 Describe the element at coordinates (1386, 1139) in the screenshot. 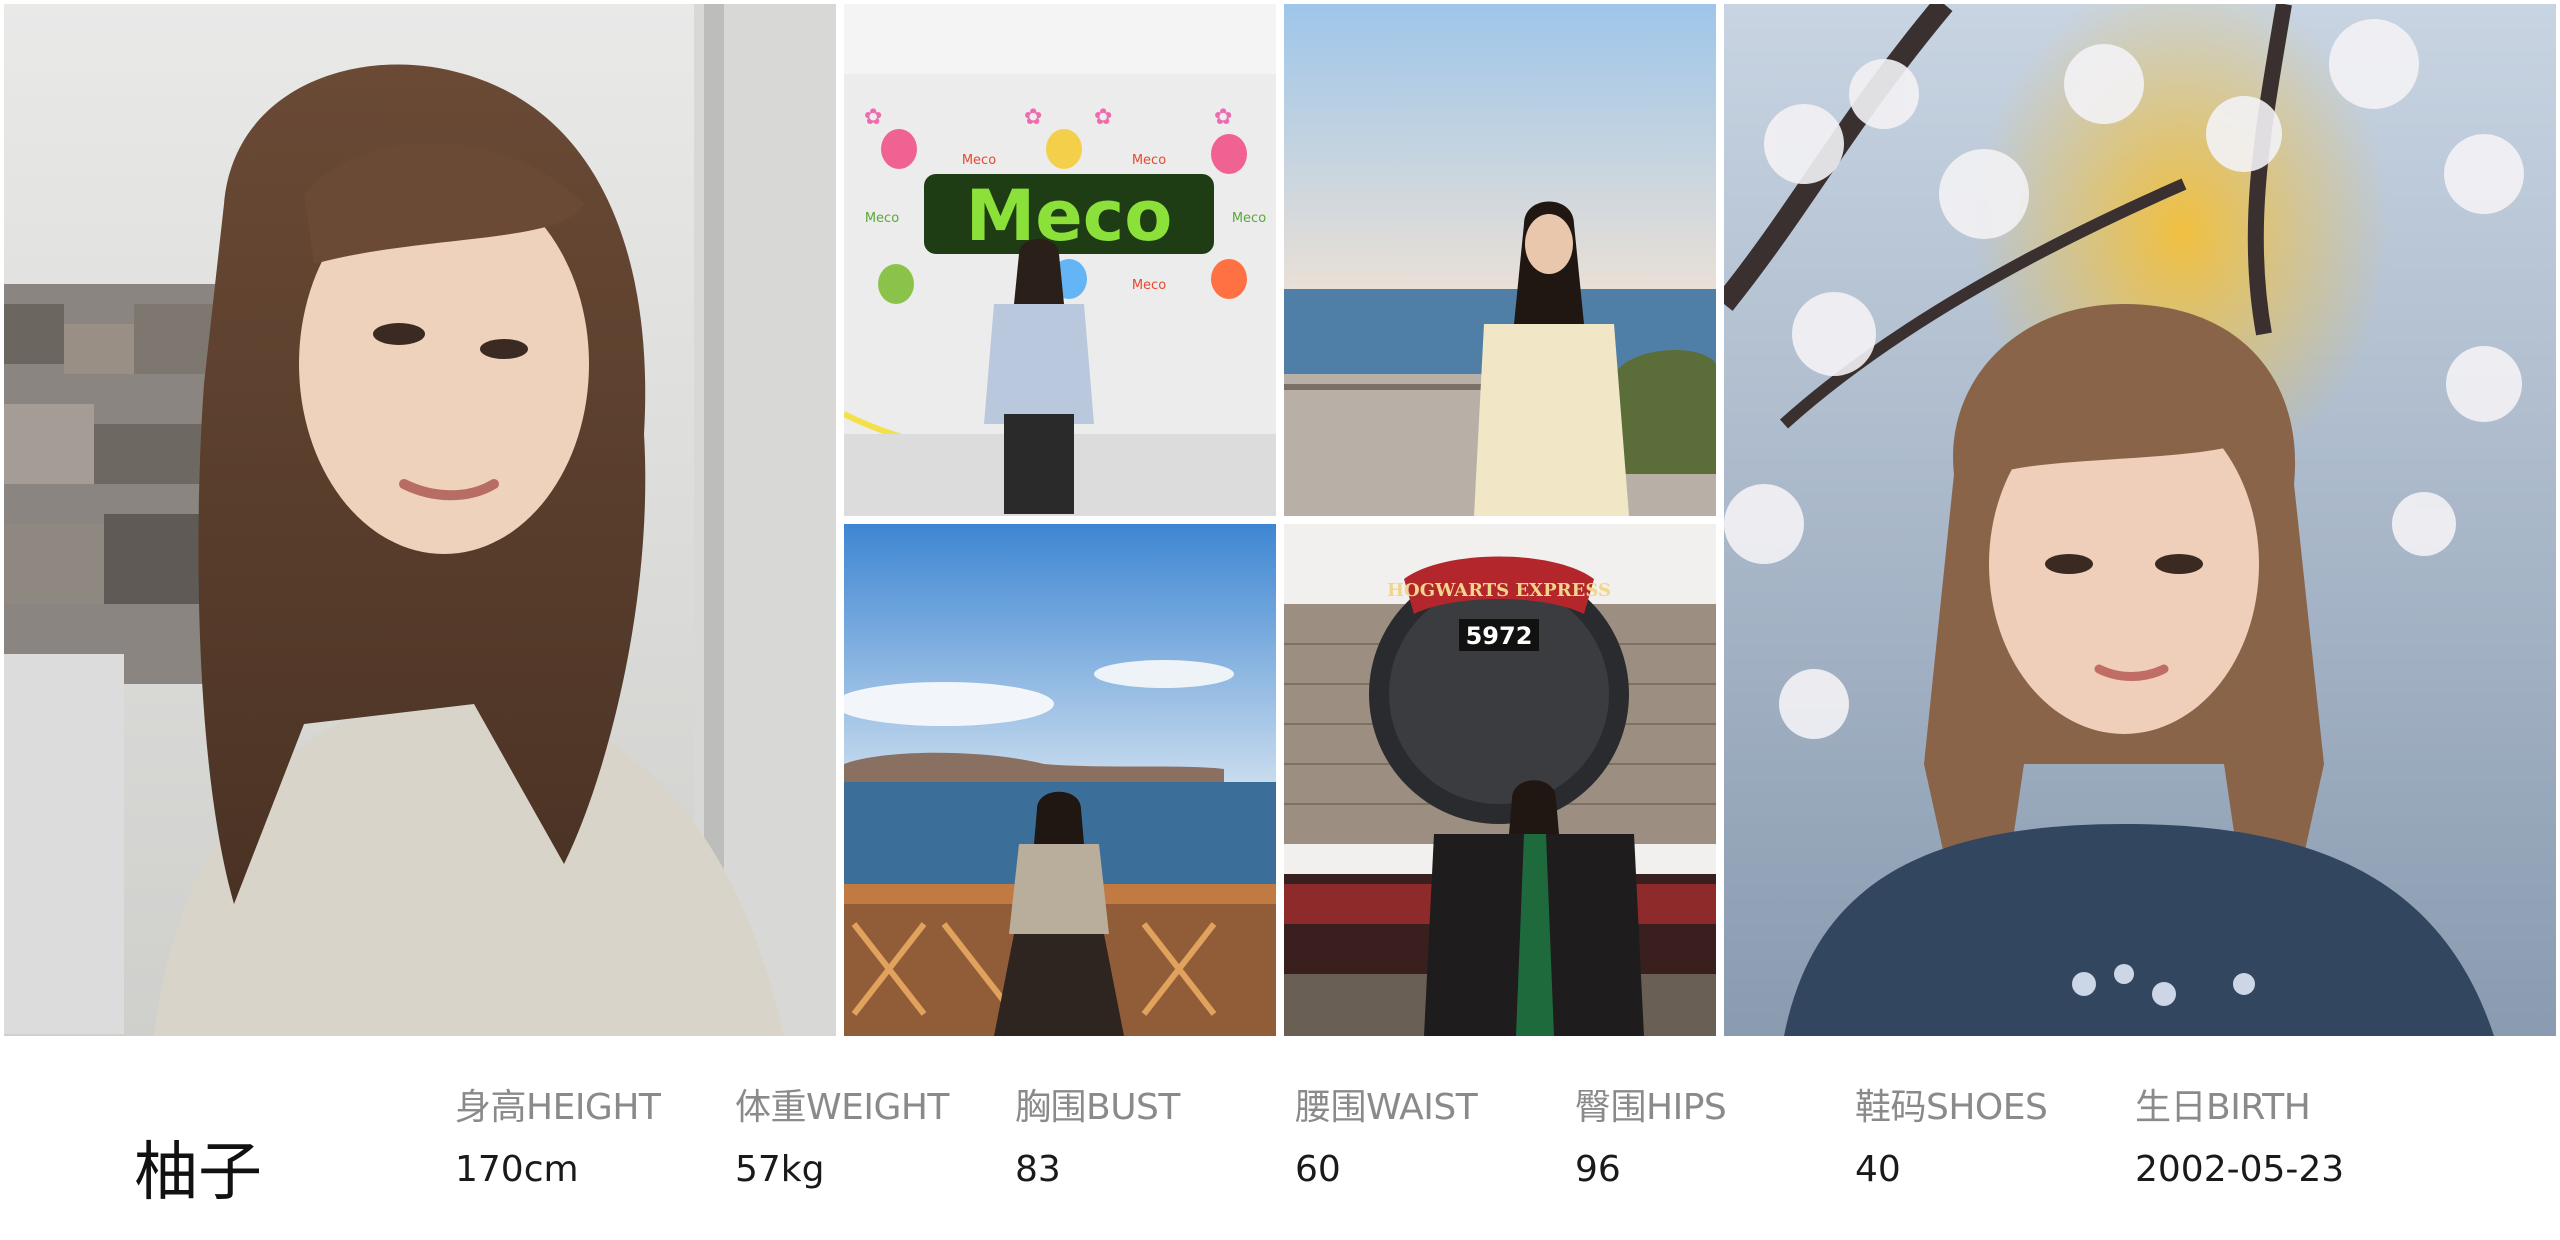

I see `stat-waist: 腰围WAIST 60` at that location.